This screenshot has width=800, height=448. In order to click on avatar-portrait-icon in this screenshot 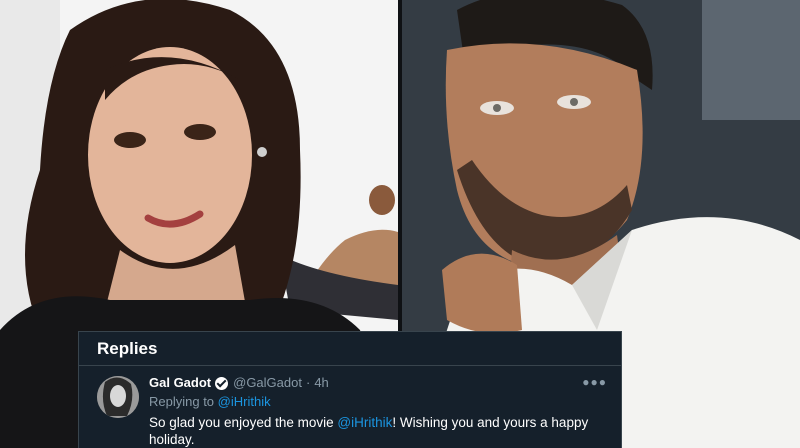, I will do `click(118, 397)`.